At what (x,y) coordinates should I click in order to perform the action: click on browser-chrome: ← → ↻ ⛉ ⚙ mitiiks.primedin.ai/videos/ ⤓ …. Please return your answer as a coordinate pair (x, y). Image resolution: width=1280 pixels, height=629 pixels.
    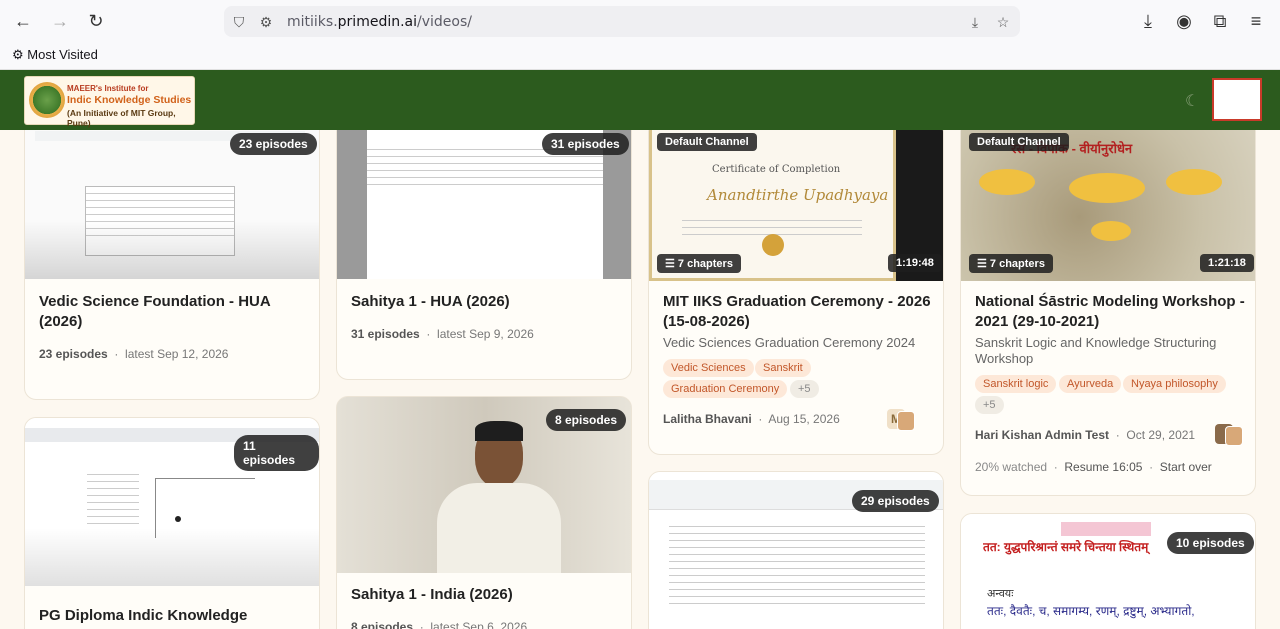
    Looking at the image, I should click on (640, 35).